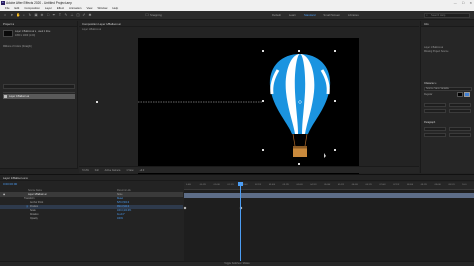 The height and width of the screenshot is (266, 474). Describe the element at coordinates (427, 15) in the screenshot. I see `search-icon: ⌕` at that location.